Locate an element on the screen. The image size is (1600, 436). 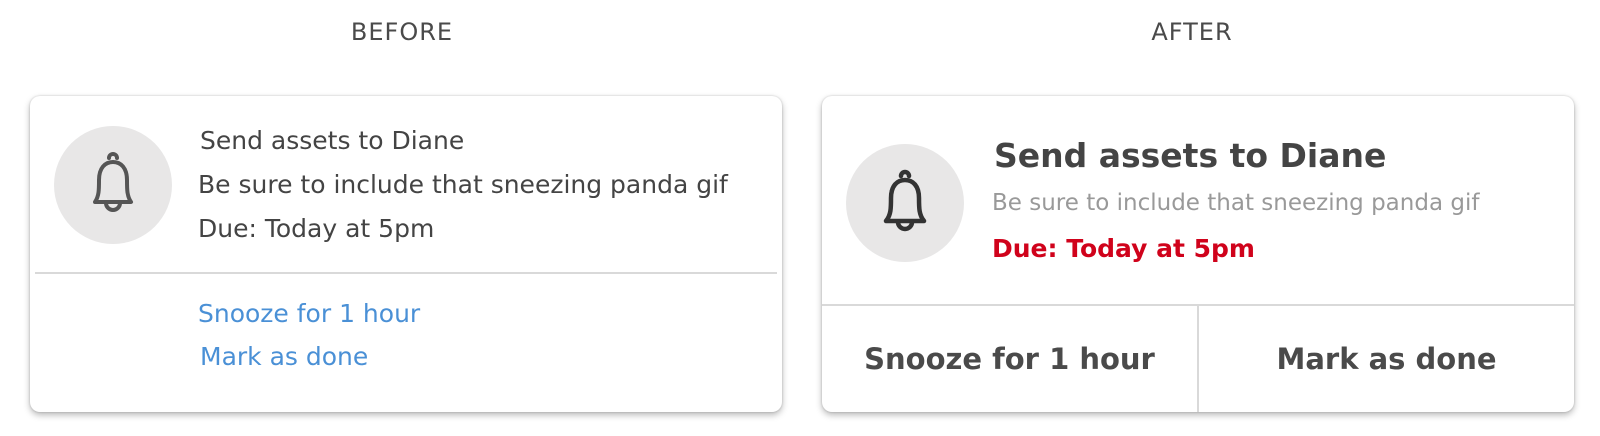
divider is located at coordinates (406, 273).